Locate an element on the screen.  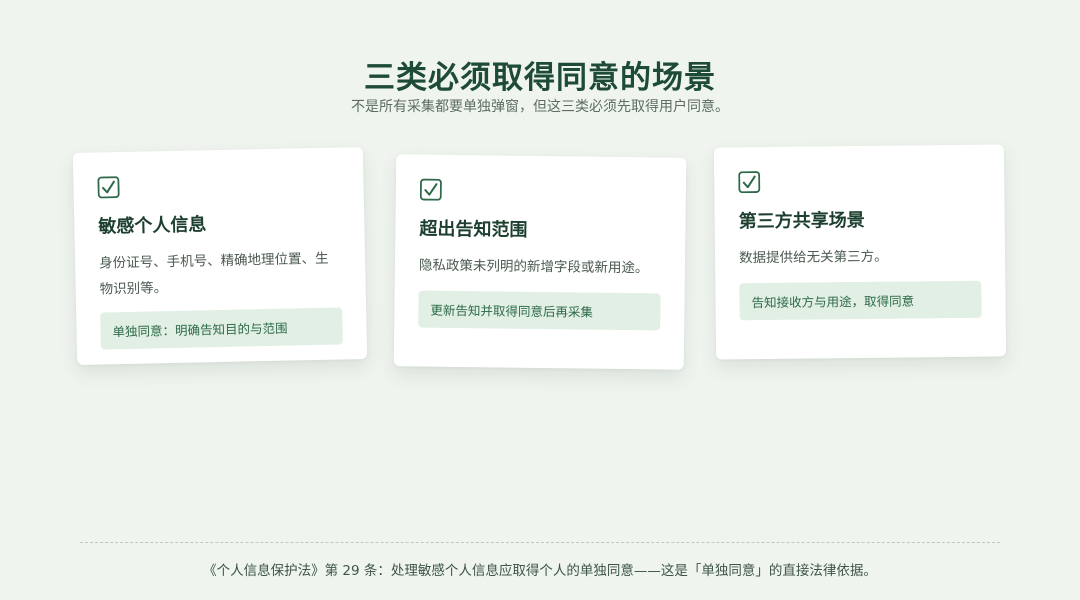
card-note: 更新告知并取得同意后再采集 is located at coordinates (539, 310).